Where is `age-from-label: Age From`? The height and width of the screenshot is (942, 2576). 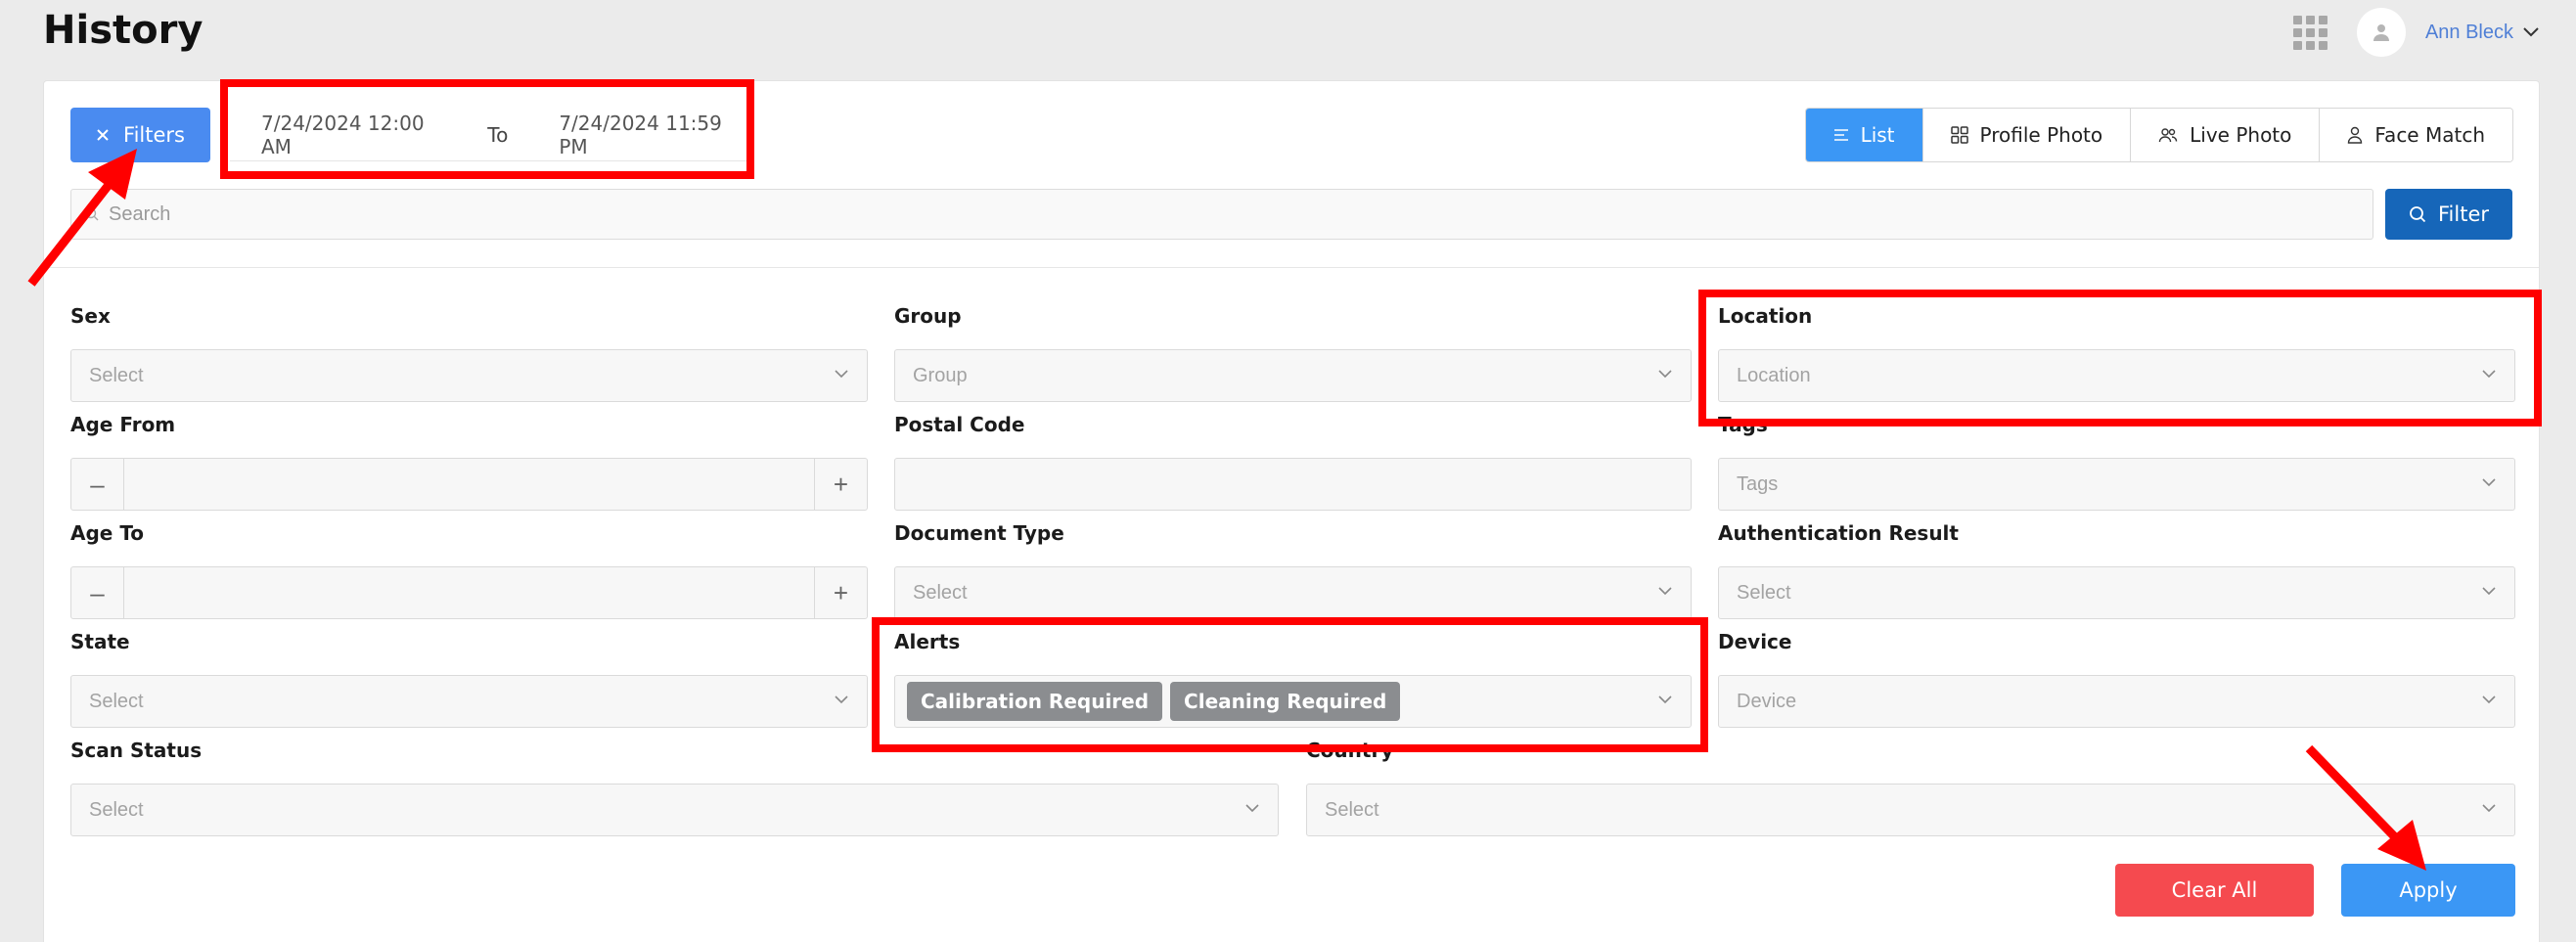
age-from-label: Age From is located at coordinates (123, 425).